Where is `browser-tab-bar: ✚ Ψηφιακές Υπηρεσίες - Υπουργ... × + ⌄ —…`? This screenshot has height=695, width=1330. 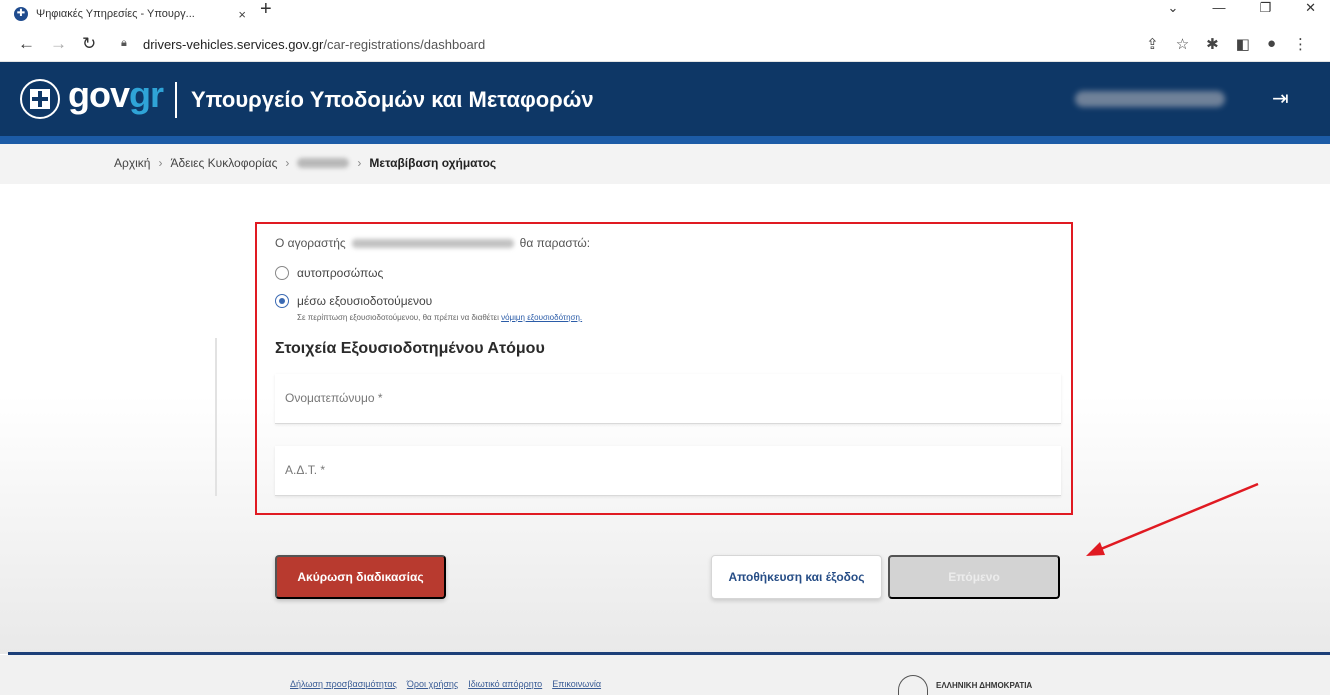
browser-tab-bar: ✚ Ψηφιακές Υπηρεσίες - Υπουργ... × + ⌄ —… is located at coordinates (665, 14).